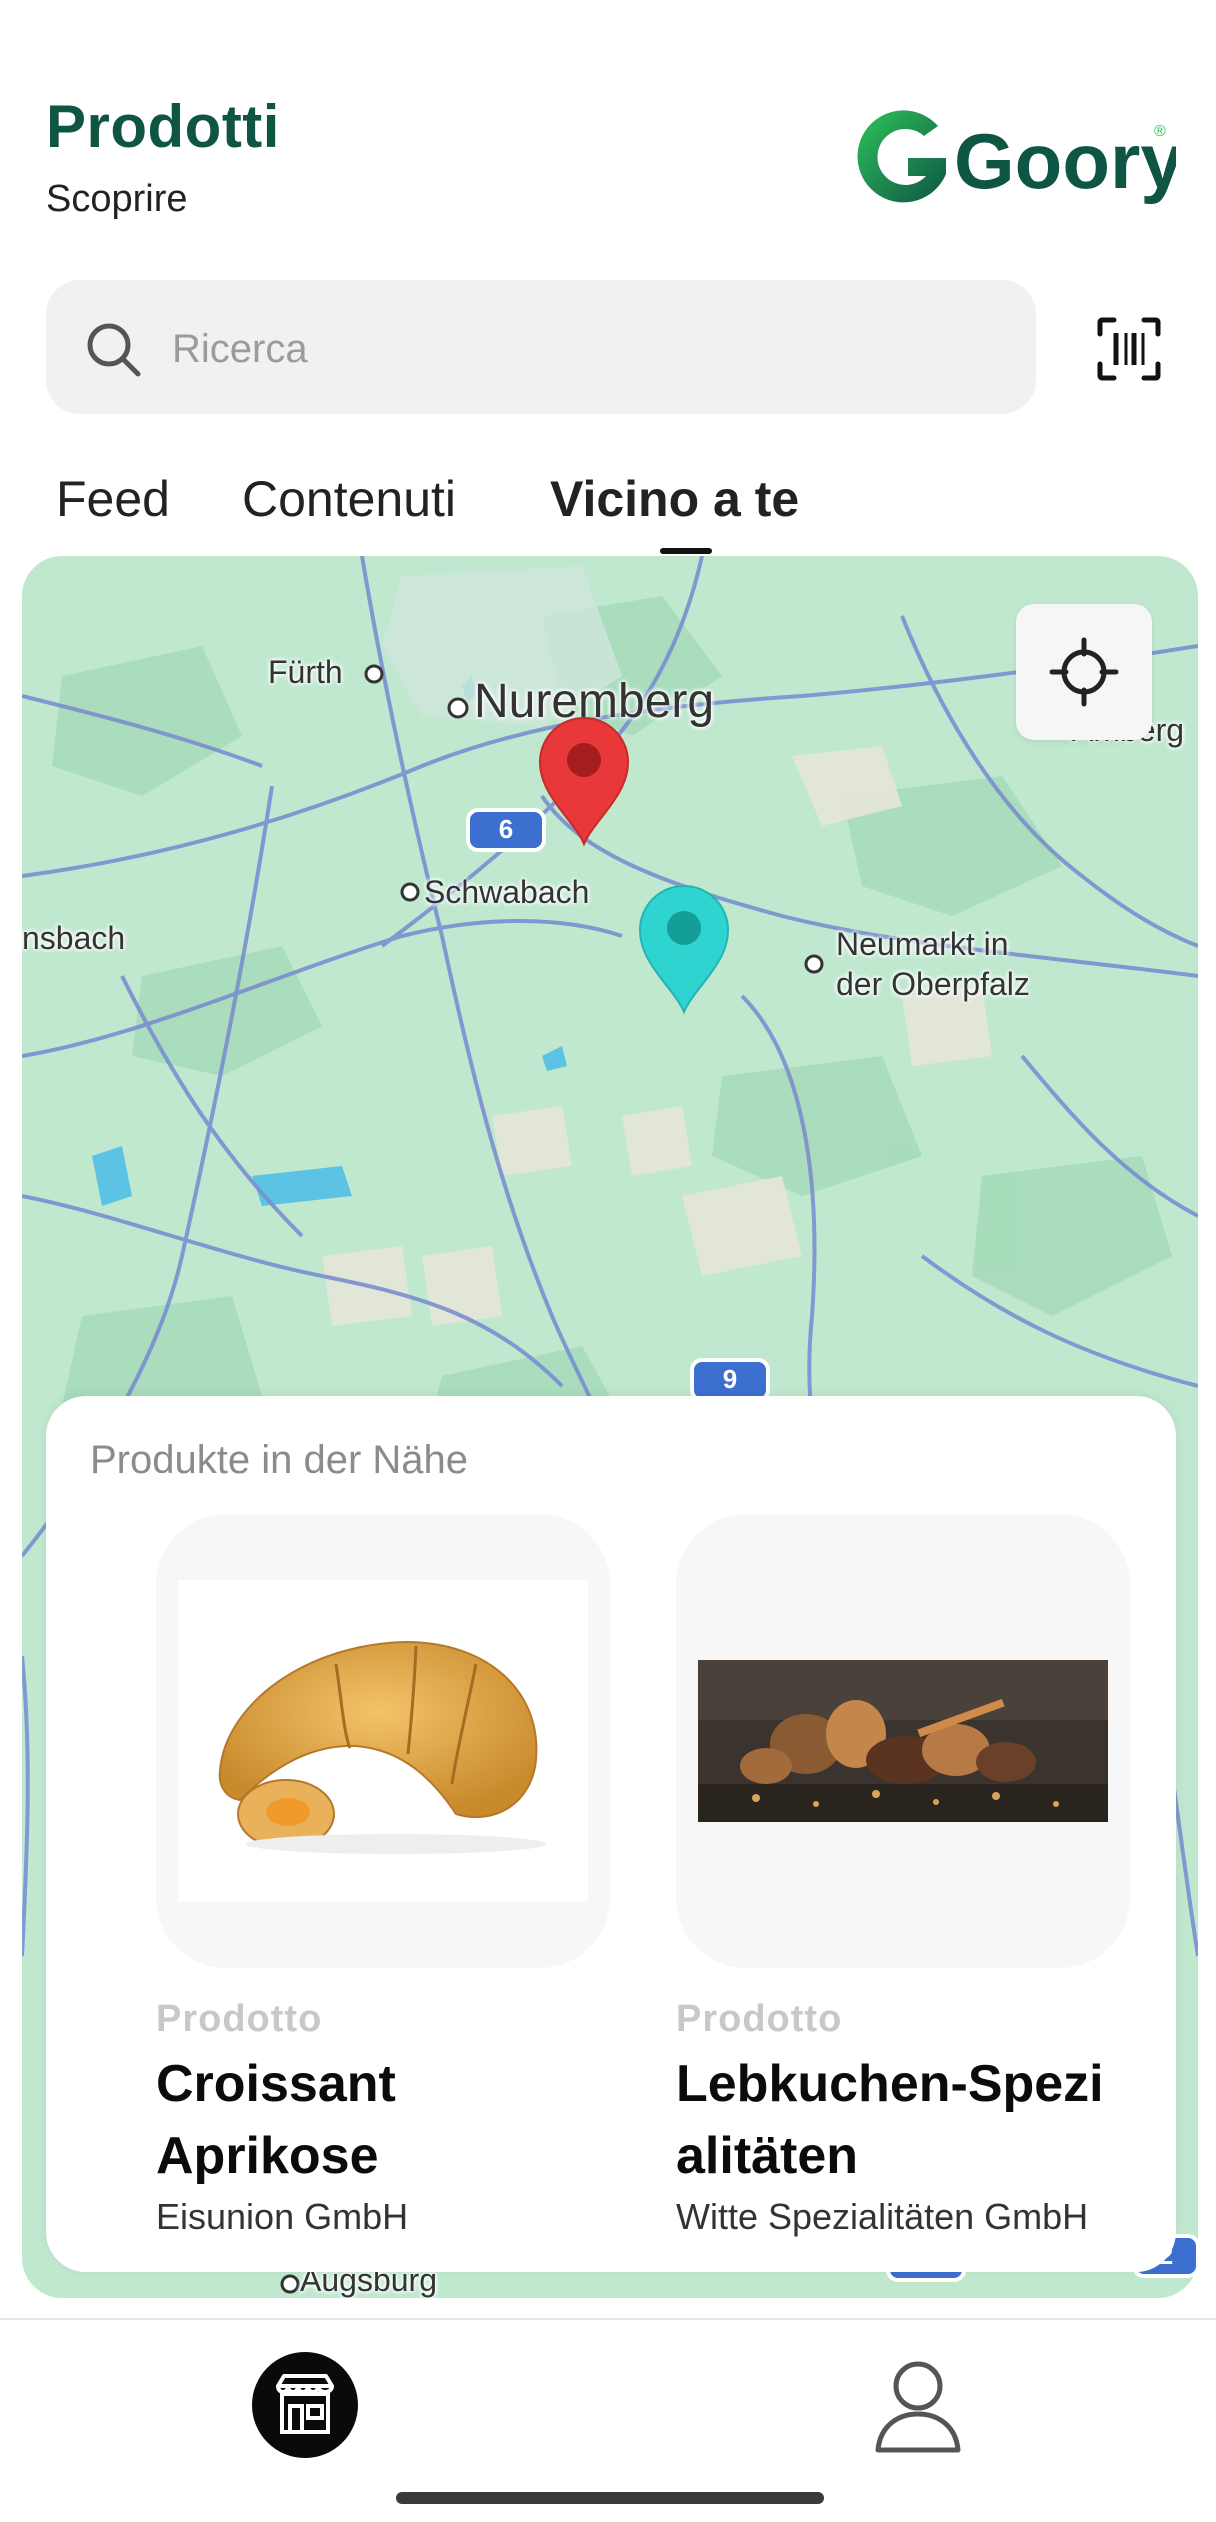 The image size is (1216, 2522). What do you see at coordinates (686, 551) in the screenshot?
I see `active-tab-indicator` at bounding box center [686, 551].